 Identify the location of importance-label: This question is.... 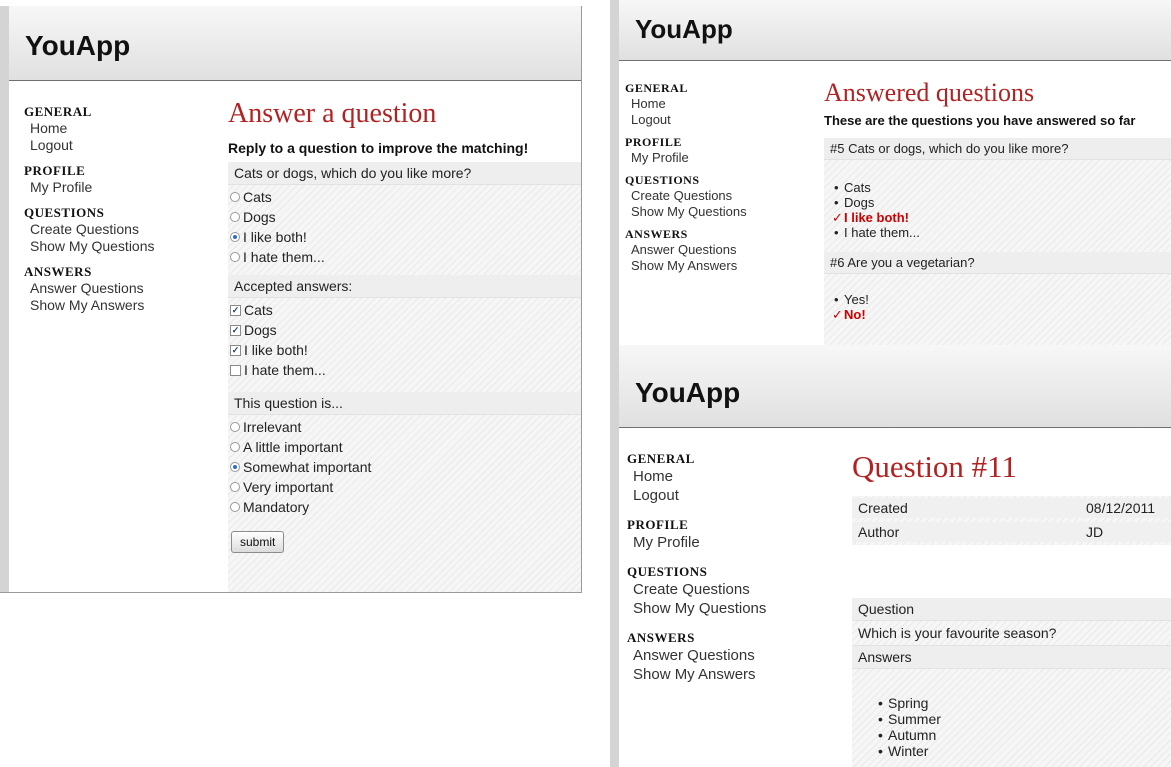
(404, 403).